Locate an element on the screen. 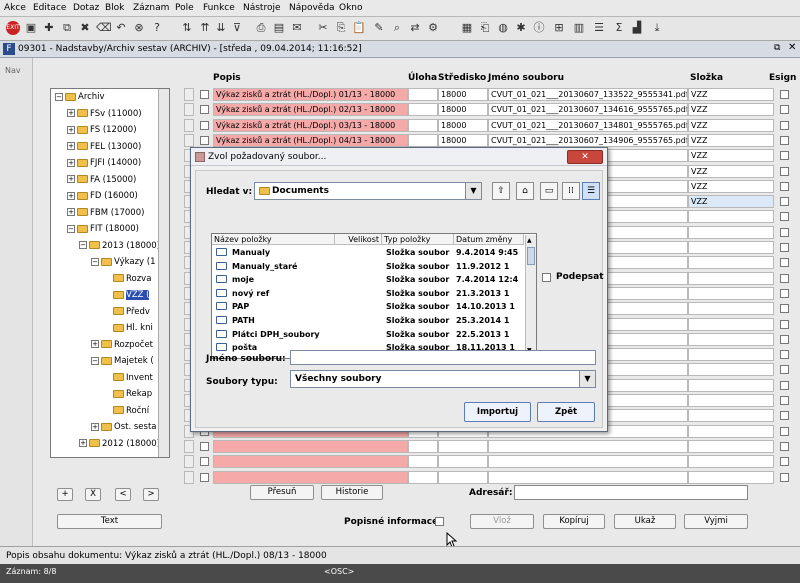 The image size is (800, 583). tree-node: + FBM (17000) is located at coordinates (105, 213).